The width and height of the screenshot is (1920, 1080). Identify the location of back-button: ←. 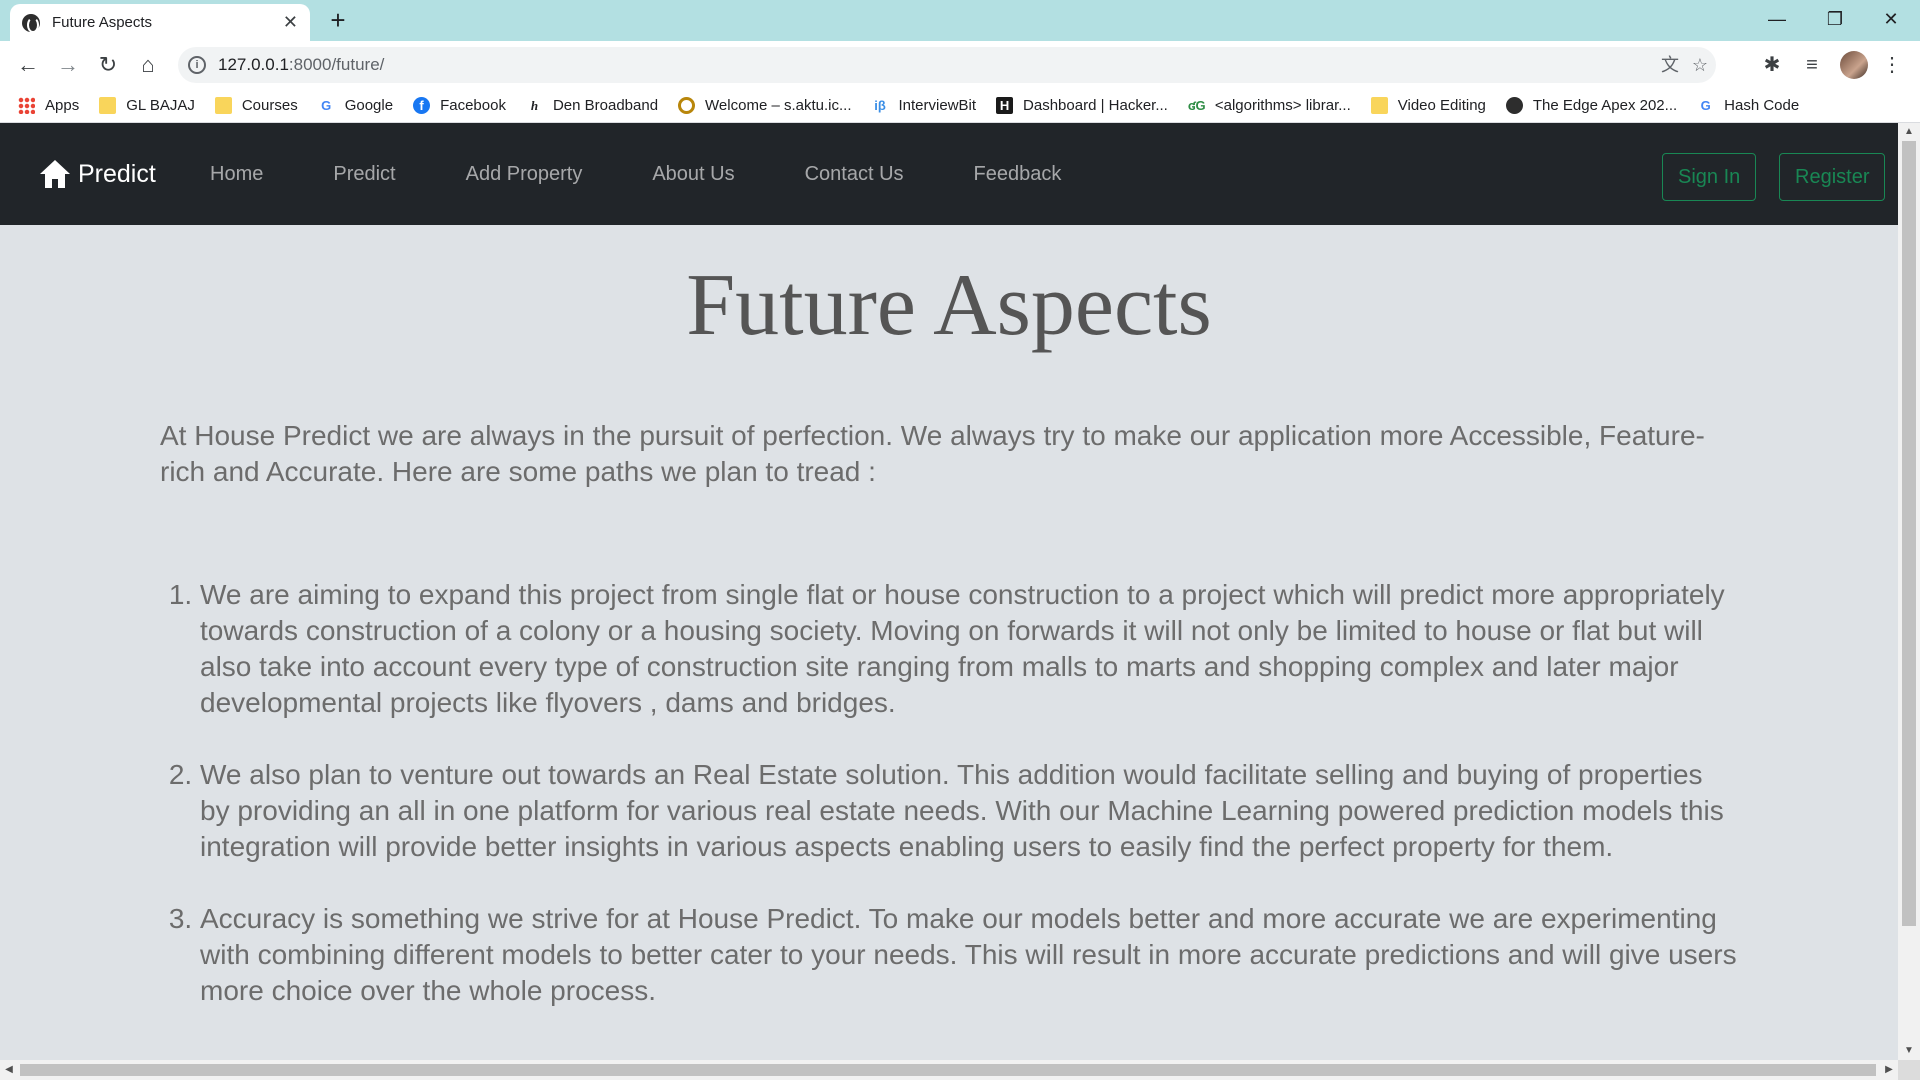
(28, 65).